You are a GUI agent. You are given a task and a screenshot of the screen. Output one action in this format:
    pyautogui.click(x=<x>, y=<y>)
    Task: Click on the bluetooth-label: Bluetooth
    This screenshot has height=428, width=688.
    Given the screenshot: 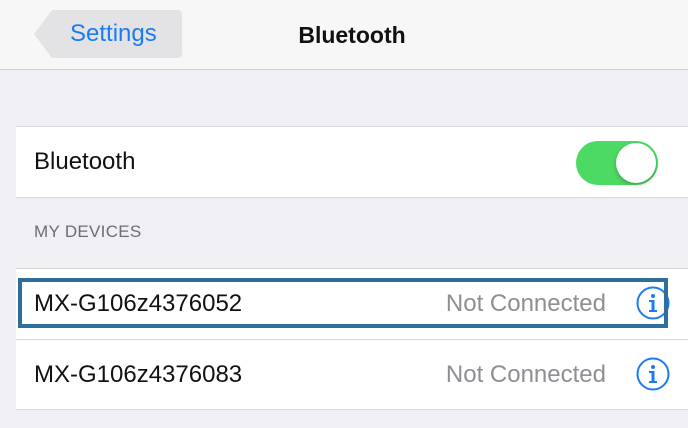 What is the action you would take?
    pyautogui.click(x=85, y=161)
    